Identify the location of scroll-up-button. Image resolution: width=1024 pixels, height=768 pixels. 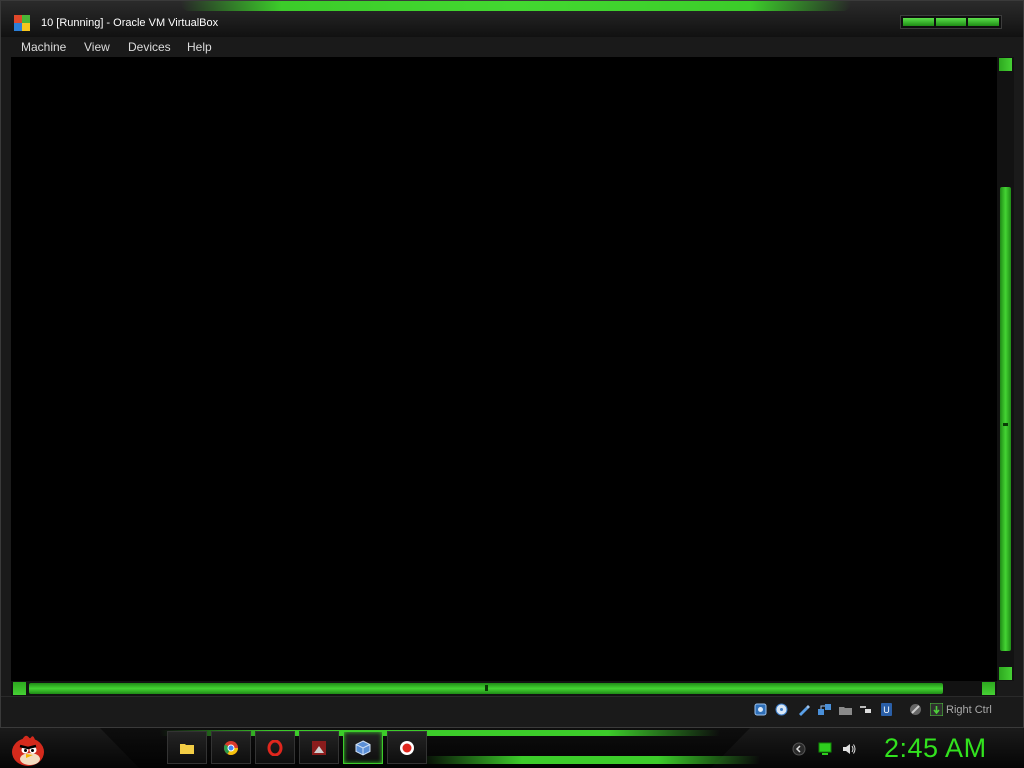
(1005, 64).